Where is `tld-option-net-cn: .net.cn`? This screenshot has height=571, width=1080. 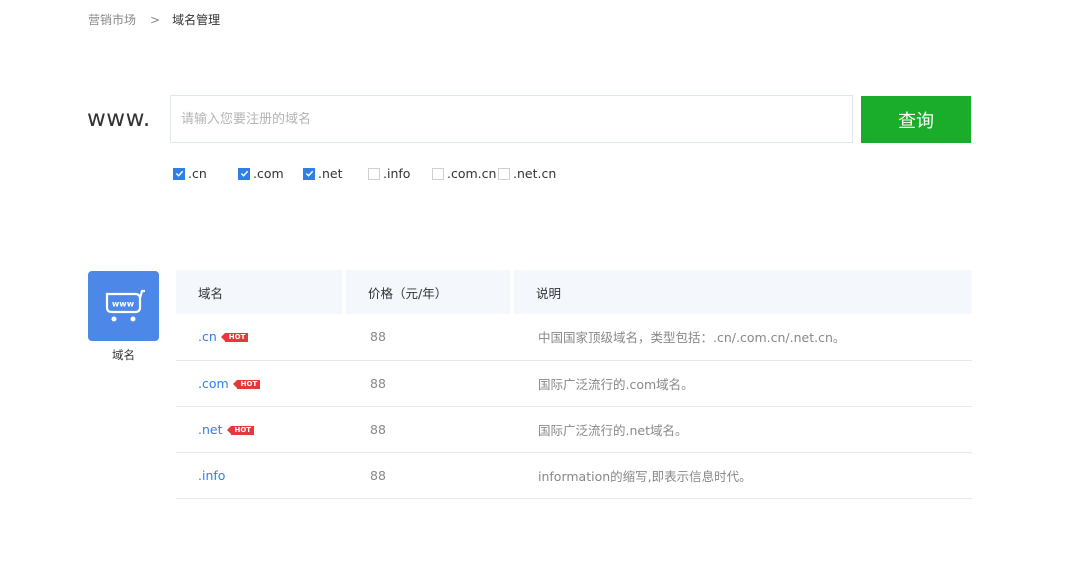 tld-option-net-cn: .net.cn is located at coordinates (527, 173).